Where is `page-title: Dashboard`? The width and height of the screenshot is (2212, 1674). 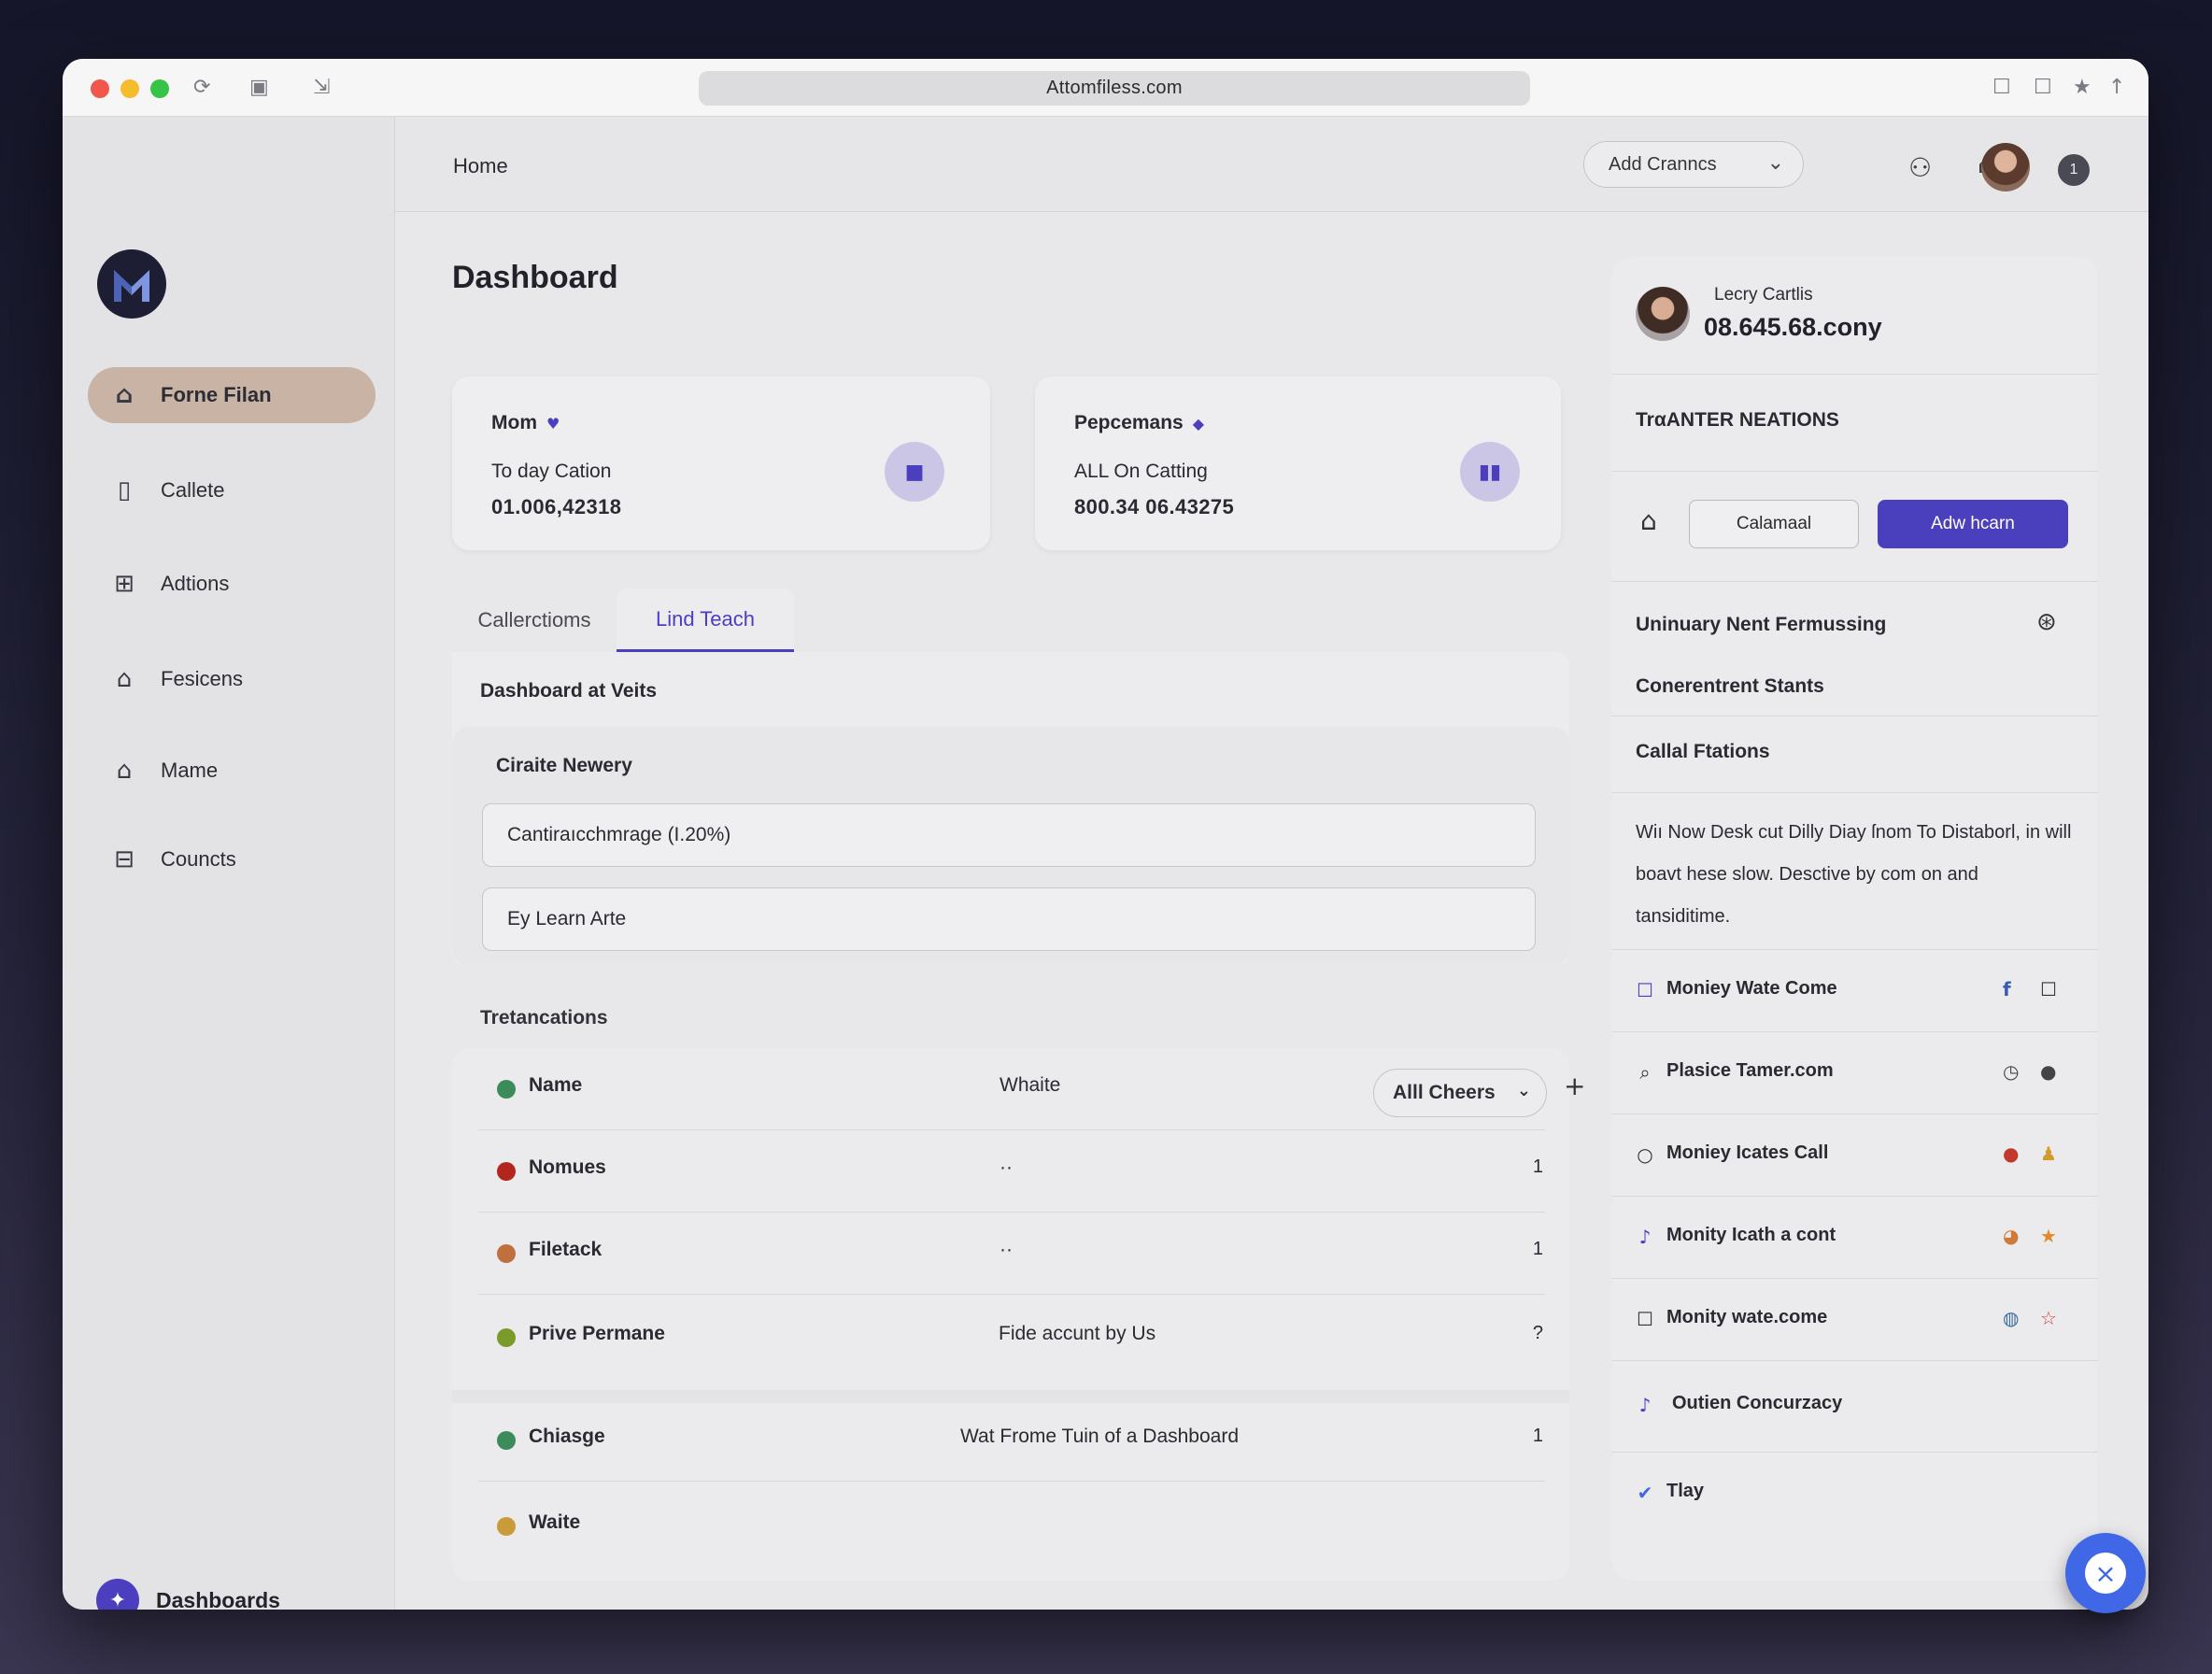 page-title: Dashboard is located at coordinates (535, 277).